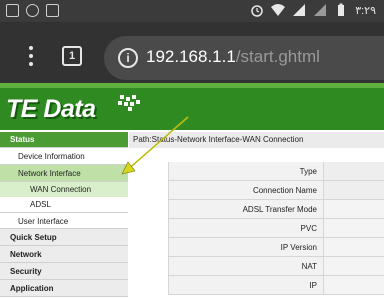  I want to click on row-label-ip-version: IP Version, so click(246, 247).